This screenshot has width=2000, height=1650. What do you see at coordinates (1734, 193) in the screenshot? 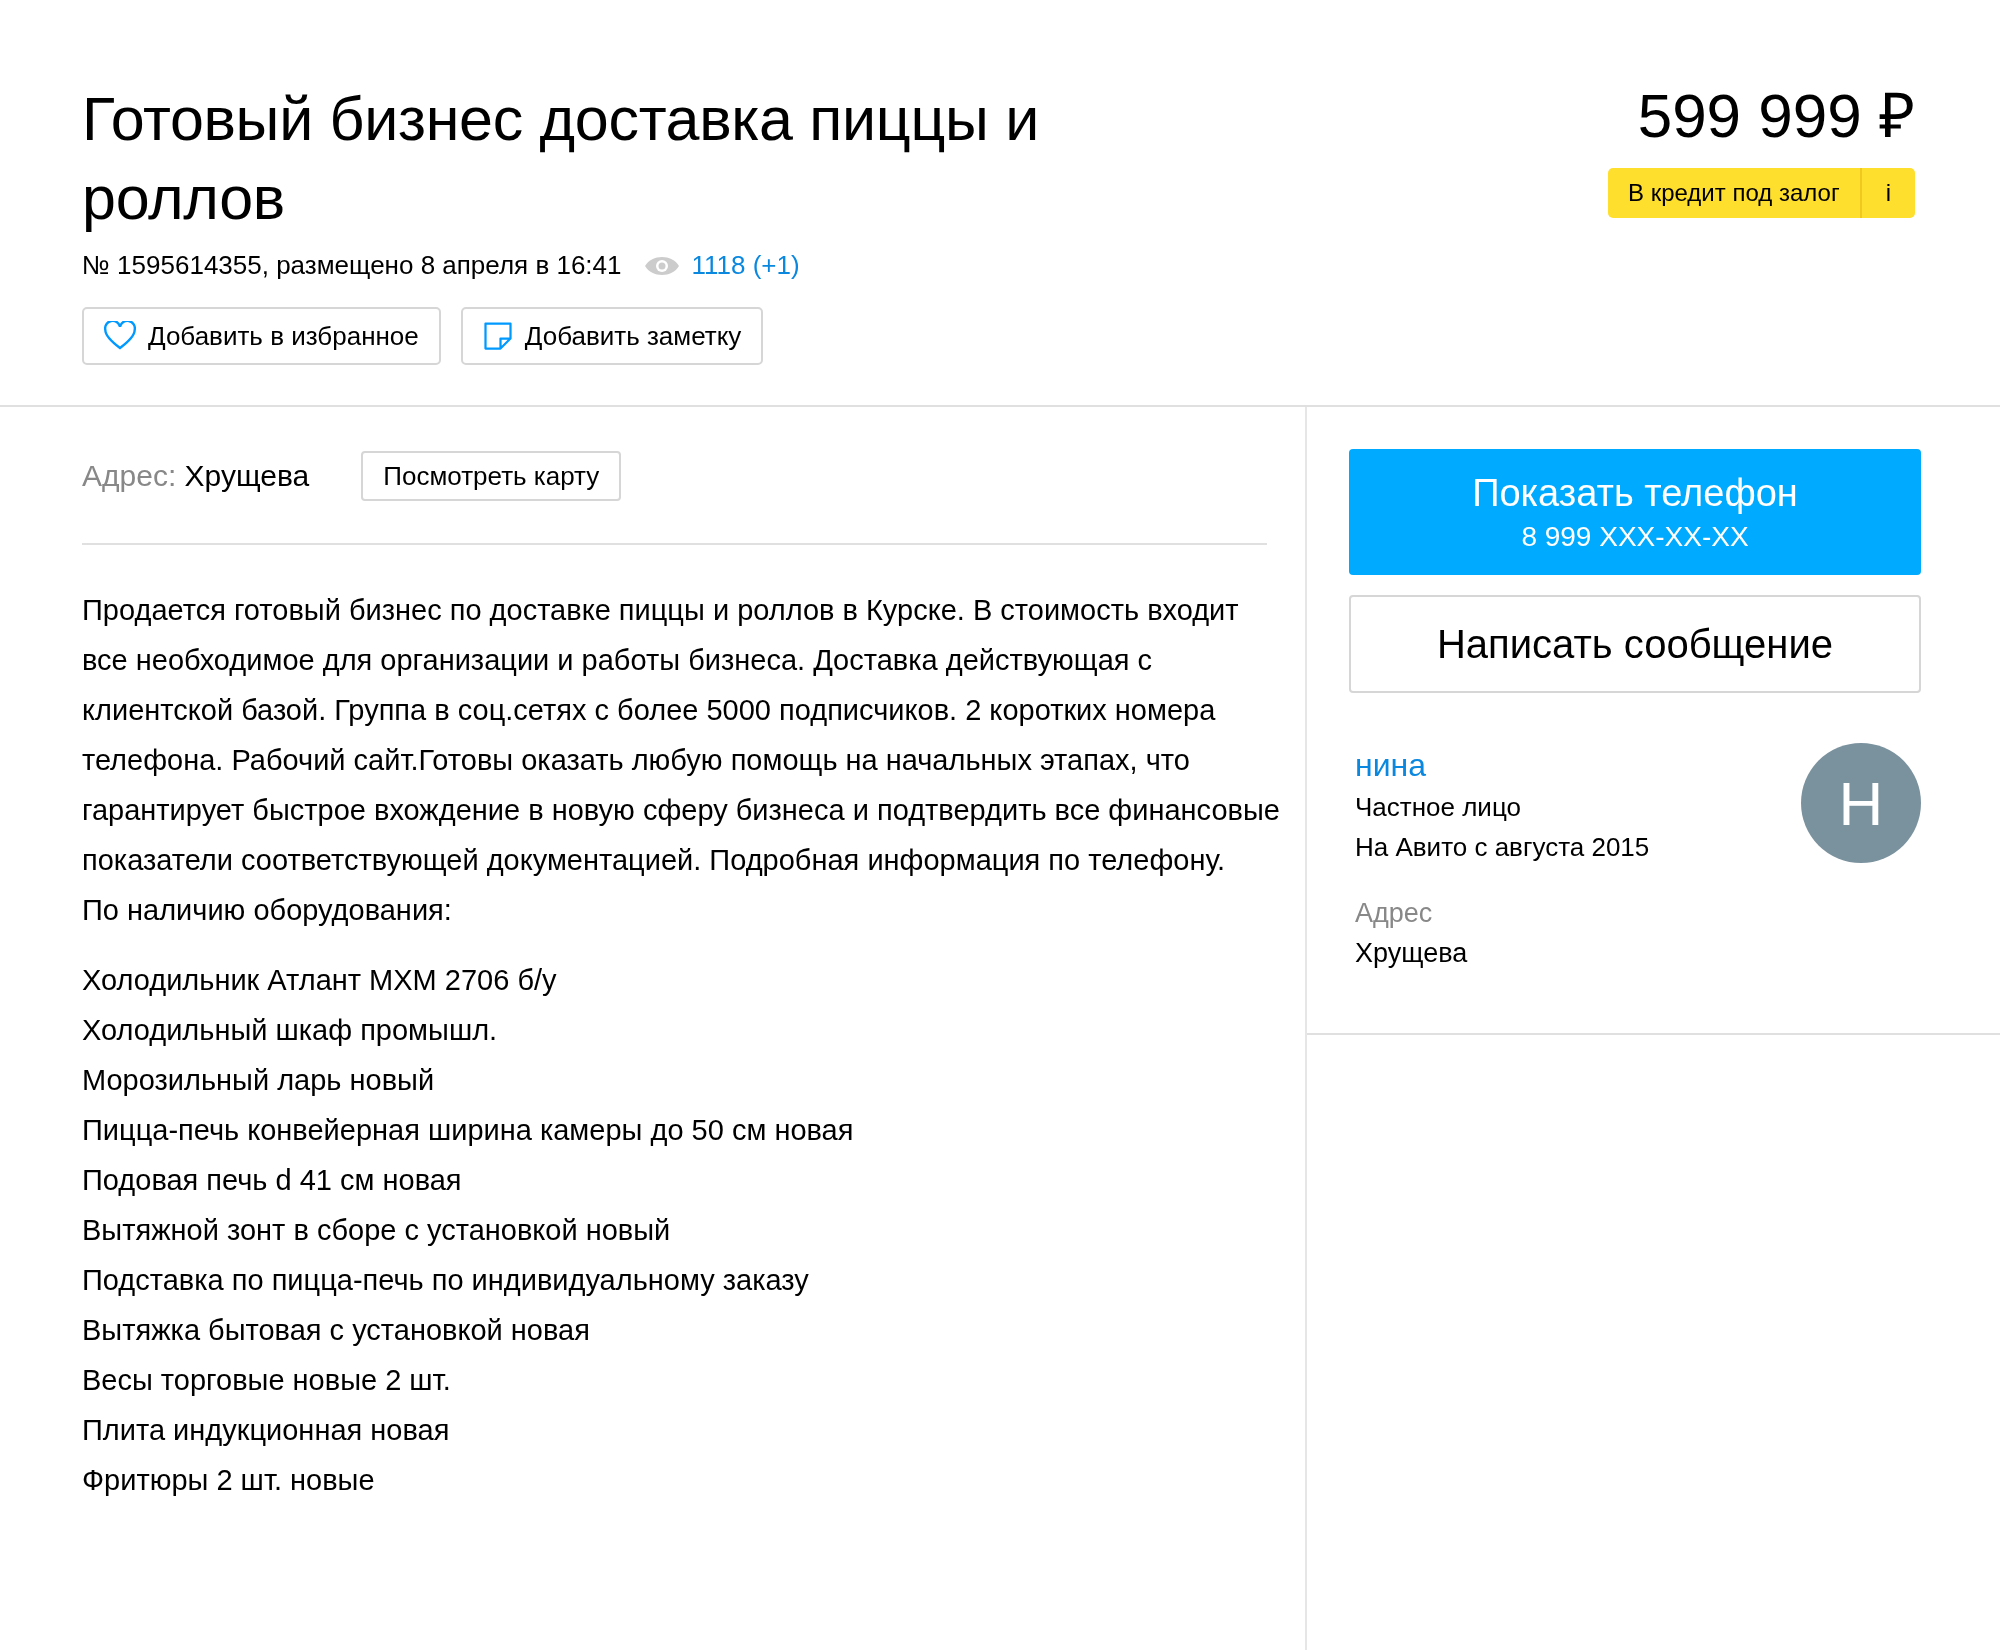
I see `credit-label: В кредит под залог` at bounding box center [1734, 193].